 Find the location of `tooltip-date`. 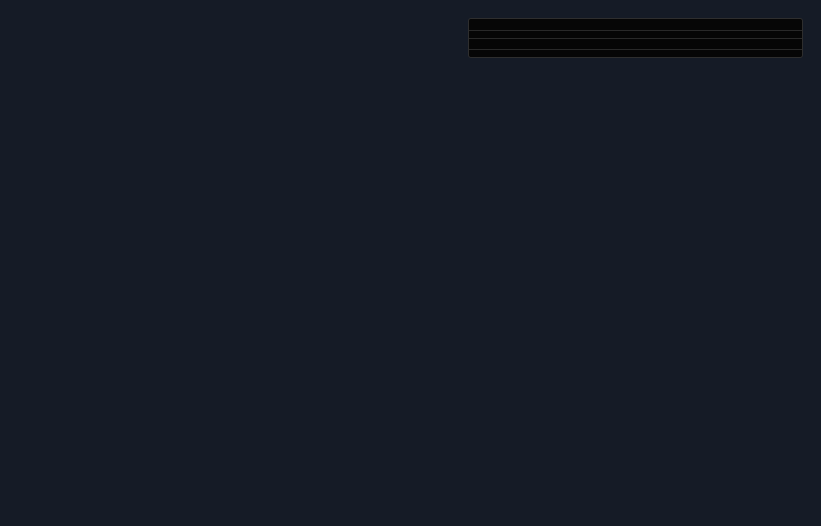

tooltip-date is located at coordinates (635, 24).